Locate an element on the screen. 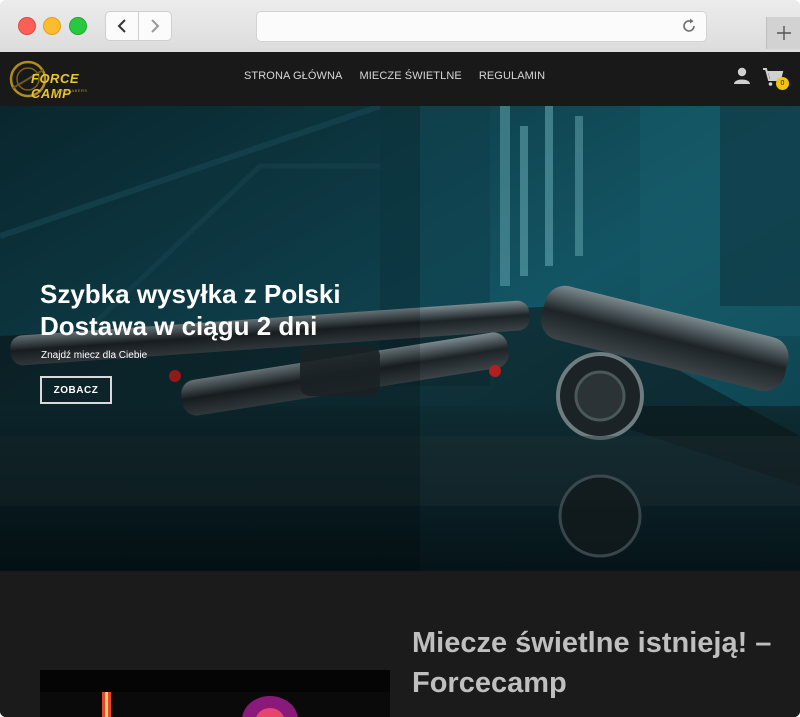 Image resolution: width=800 pixels, height=717 pixels. site-logo: FORCE CAMP LIGHTSABERS is located at coordinates (64, 79).